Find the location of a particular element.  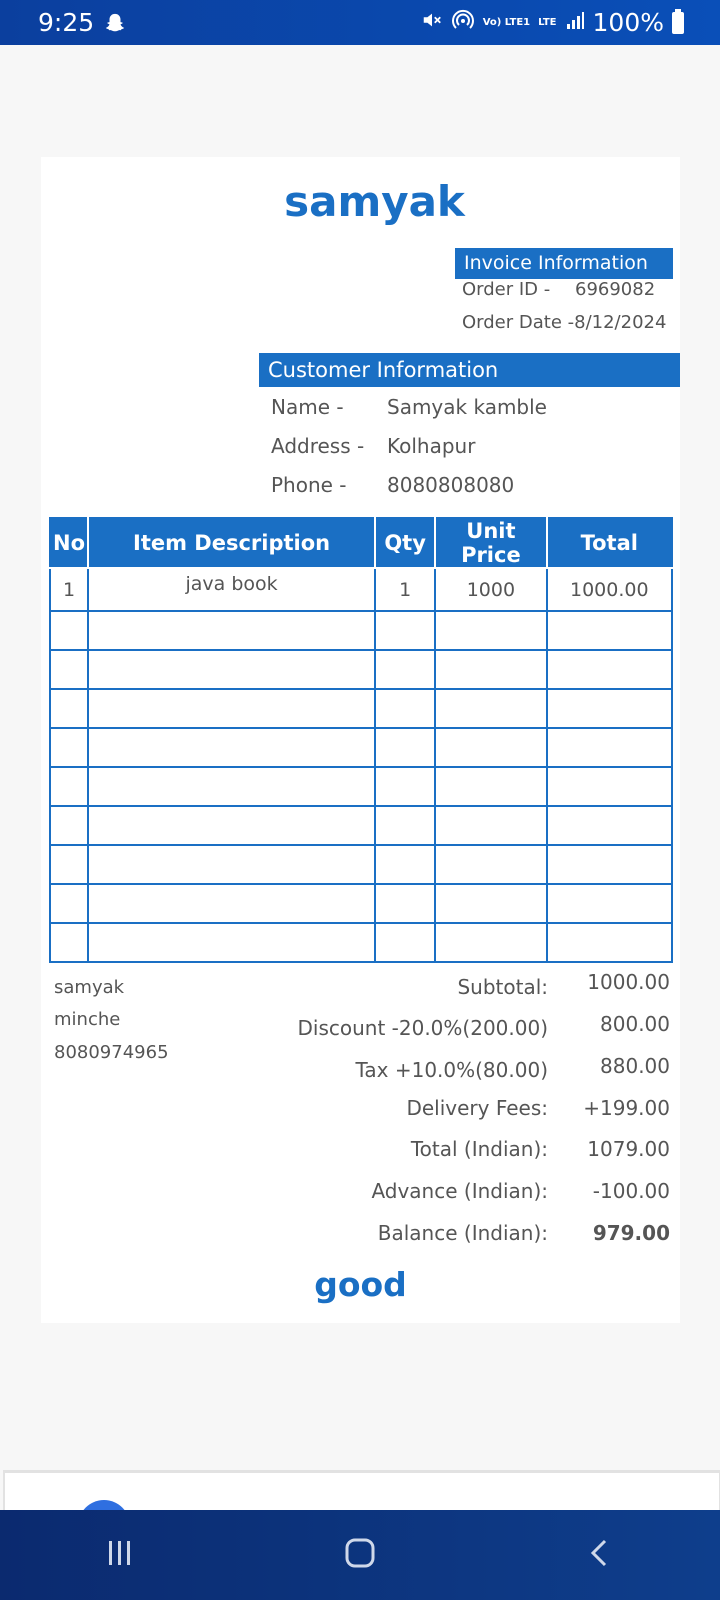

table-row: 1 java book 1 1000 1000.00 is located at coordinates (361, 589).